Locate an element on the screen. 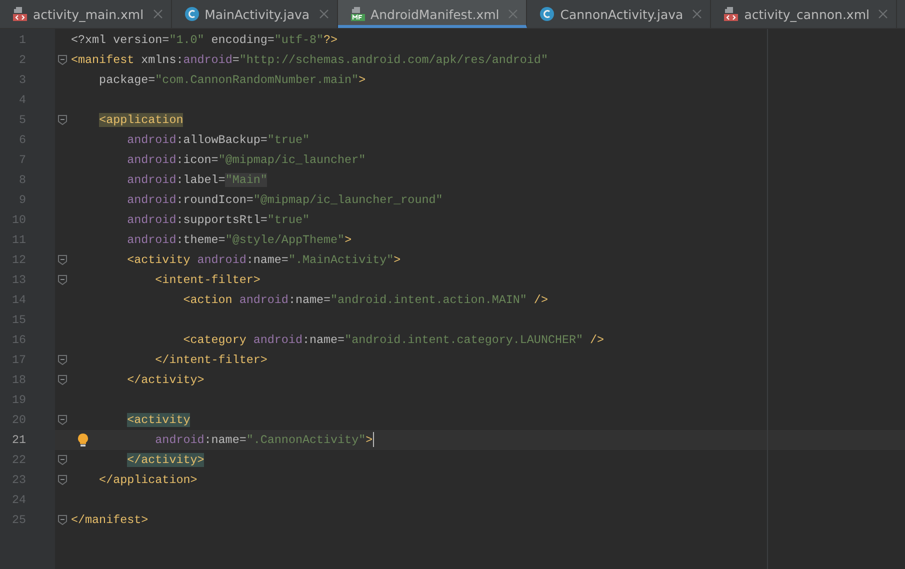  editor-tab: CannonActivity.java is located at coordinates (619, 14).